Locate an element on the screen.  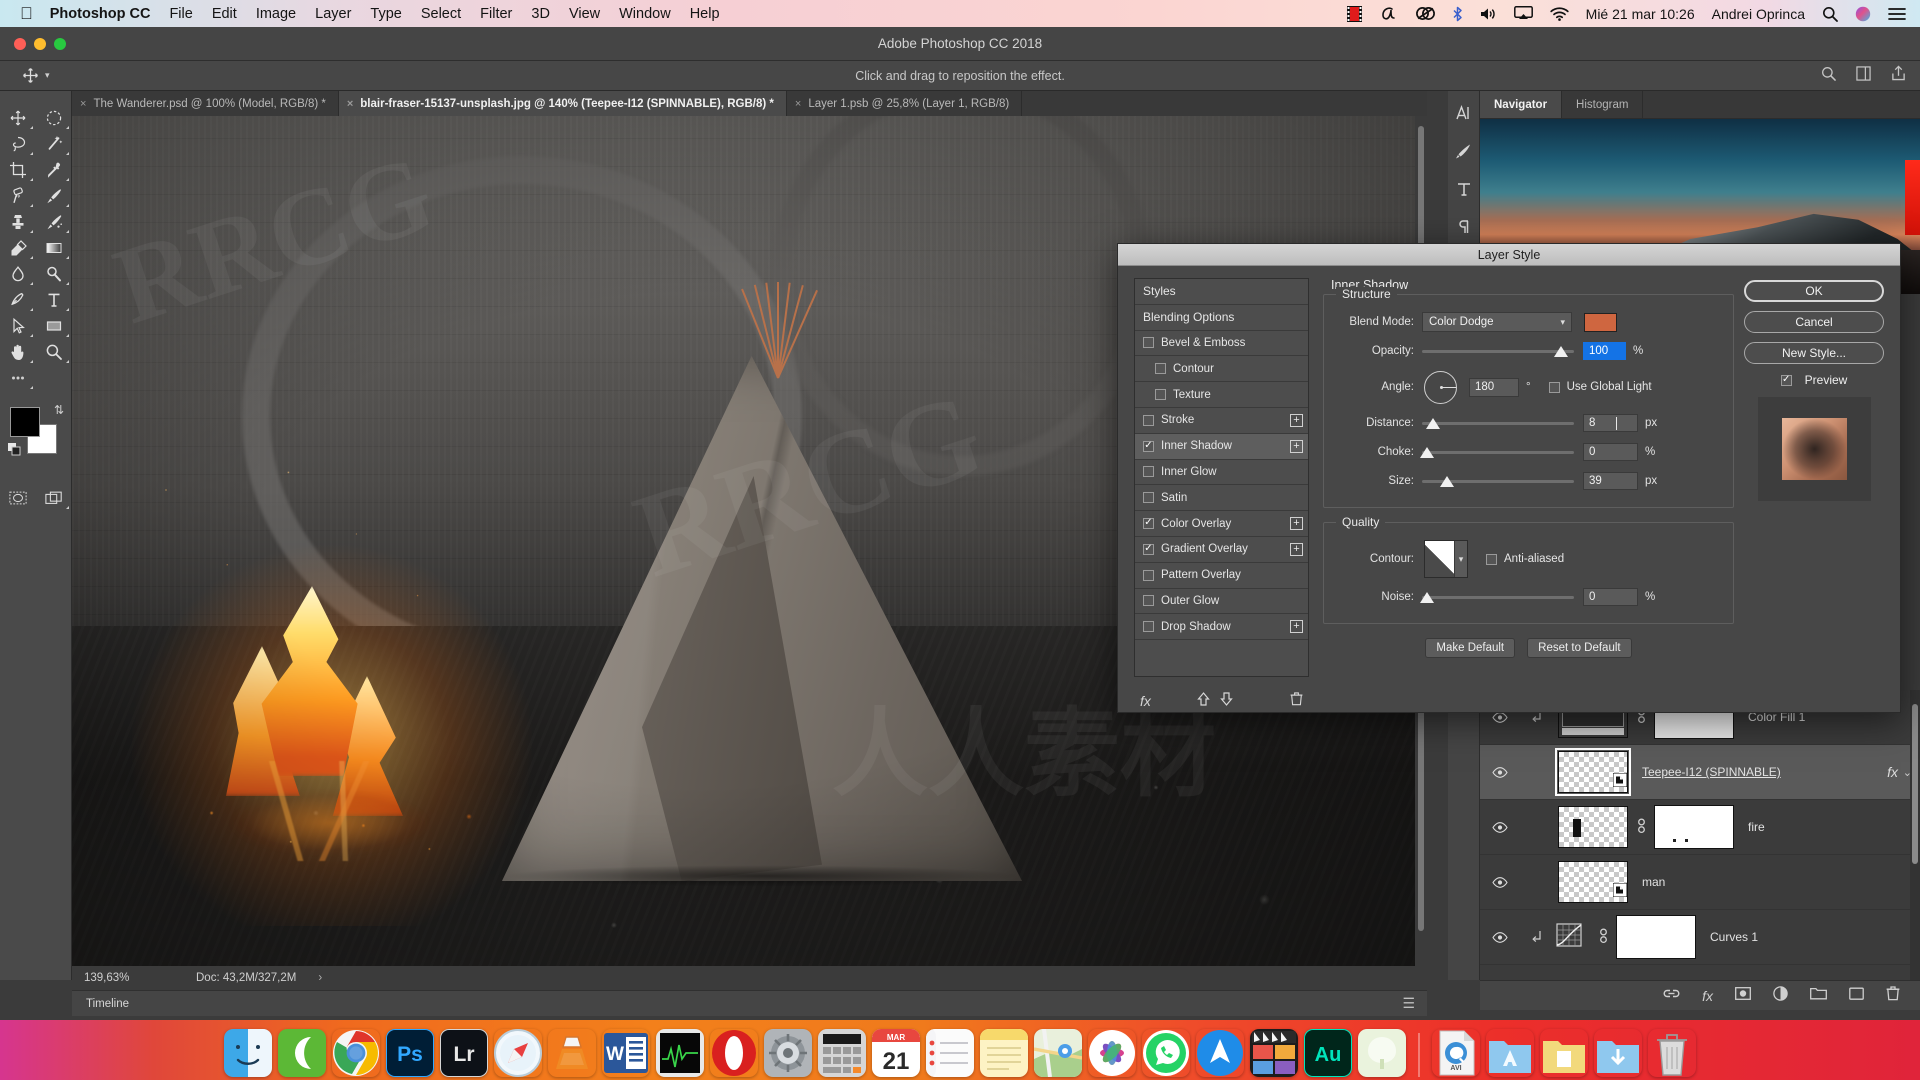
dock-icon-avi-file: AVI is located at coordinates (1456, 1053).